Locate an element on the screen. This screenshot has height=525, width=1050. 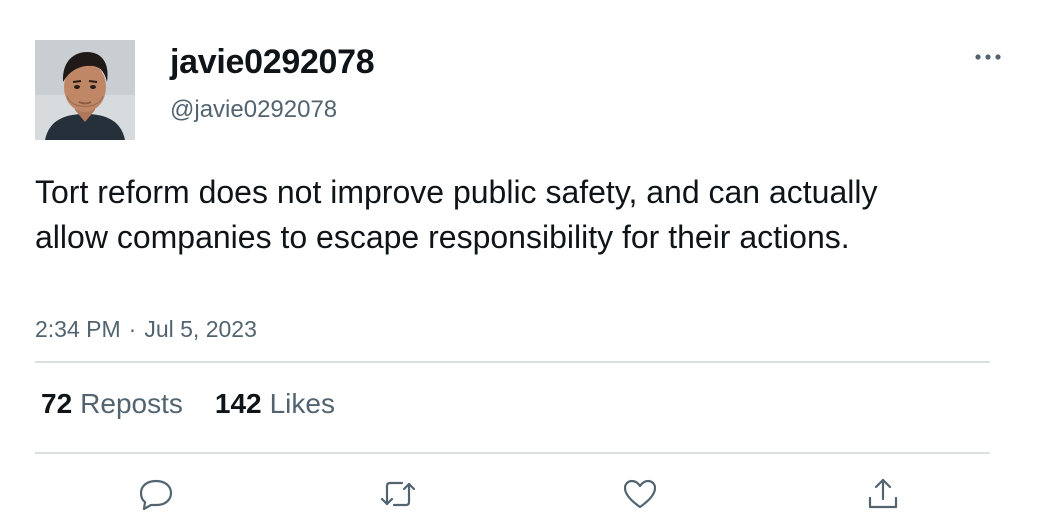
likes-label: Likes is located at coordinates (302, 403).